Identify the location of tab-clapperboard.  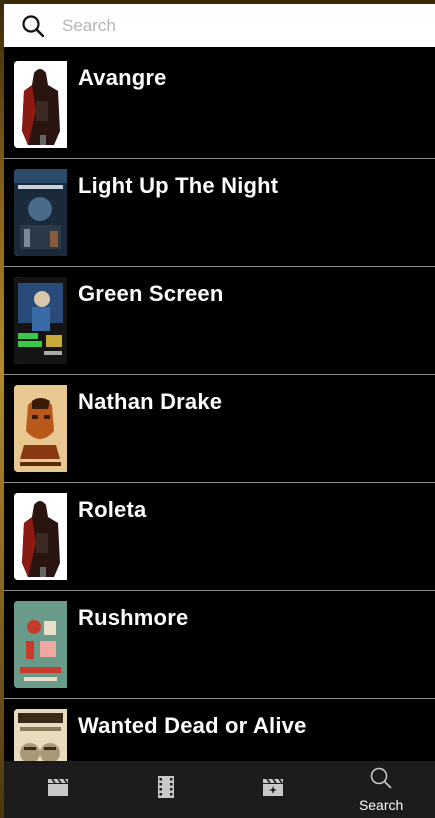
(58, 789).